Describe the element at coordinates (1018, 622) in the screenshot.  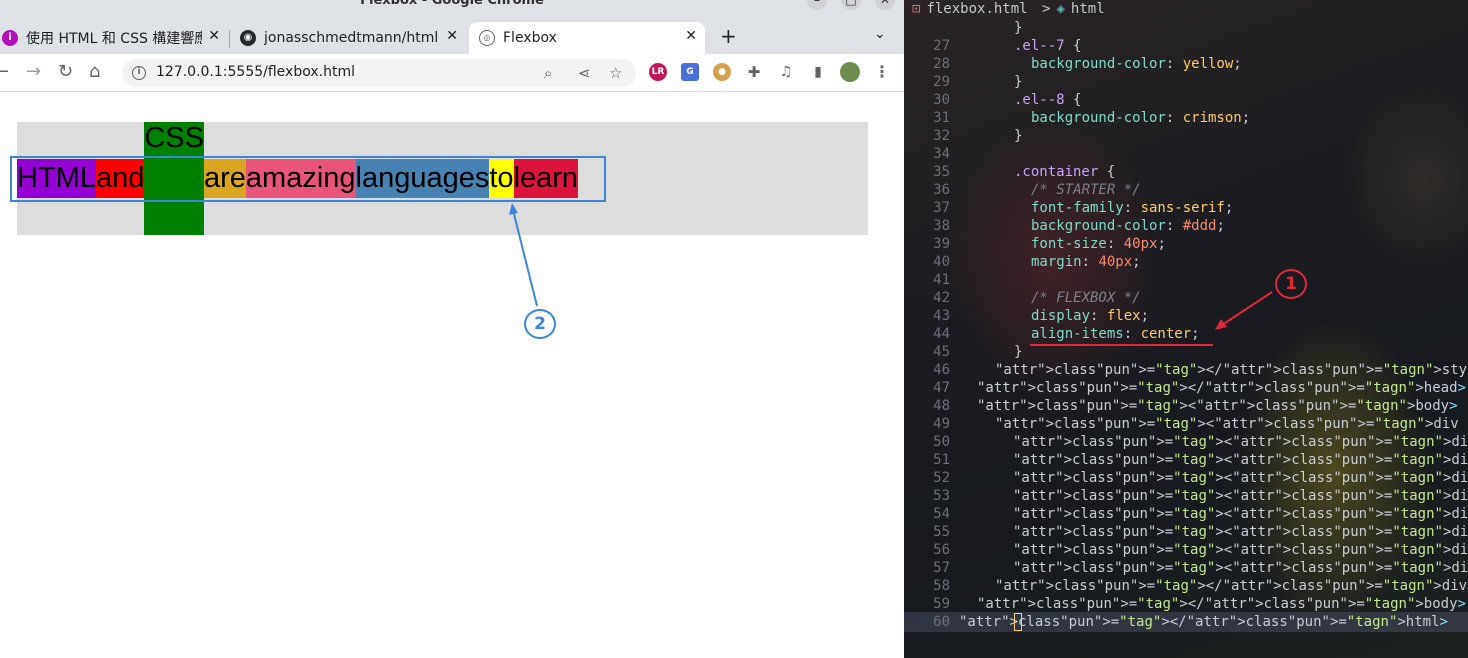
I see `text-cursor` at that location.